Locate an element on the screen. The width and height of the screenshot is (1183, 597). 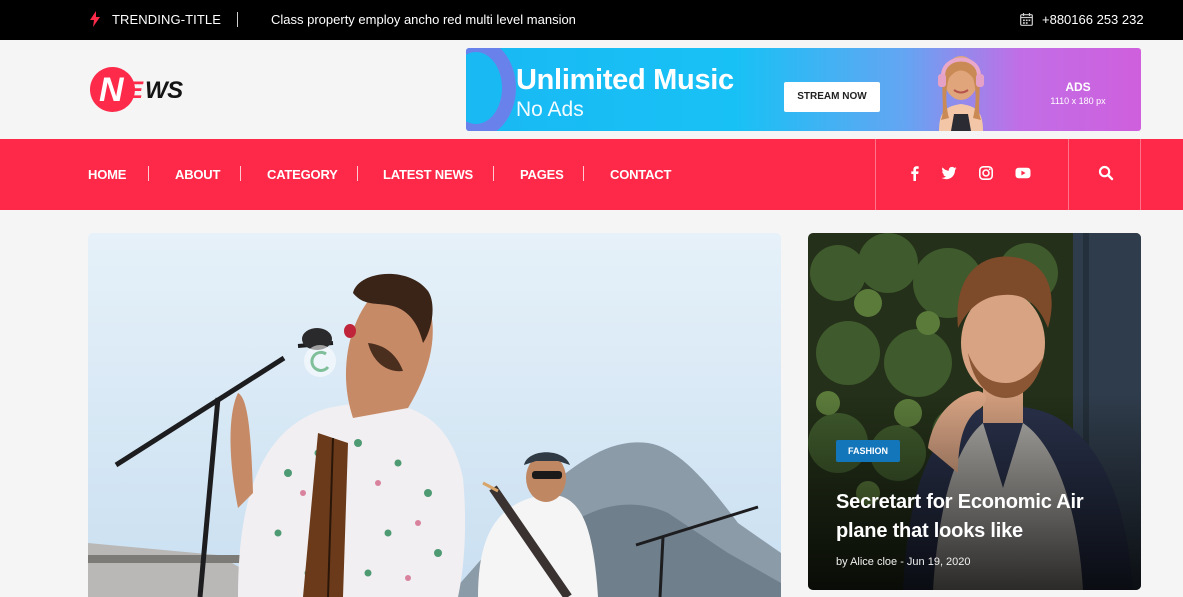
calendar-icon is located at coordinates (1026, 19).